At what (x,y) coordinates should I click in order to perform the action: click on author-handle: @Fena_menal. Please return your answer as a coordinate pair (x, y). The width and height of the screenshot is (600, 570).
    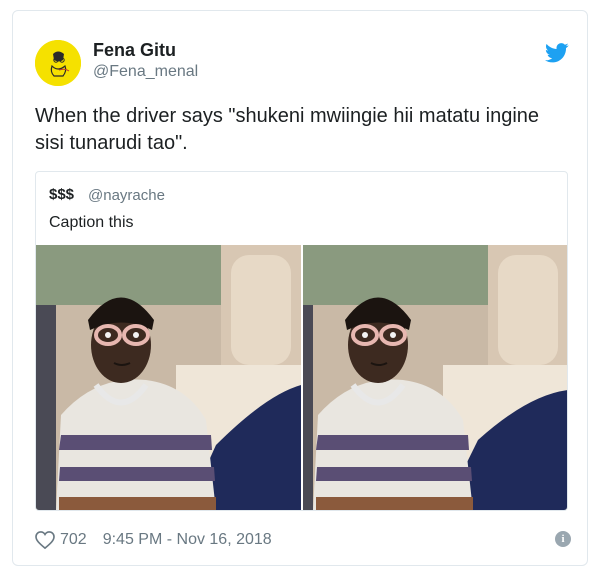
    Looking at the image, I should click on (145, 72).